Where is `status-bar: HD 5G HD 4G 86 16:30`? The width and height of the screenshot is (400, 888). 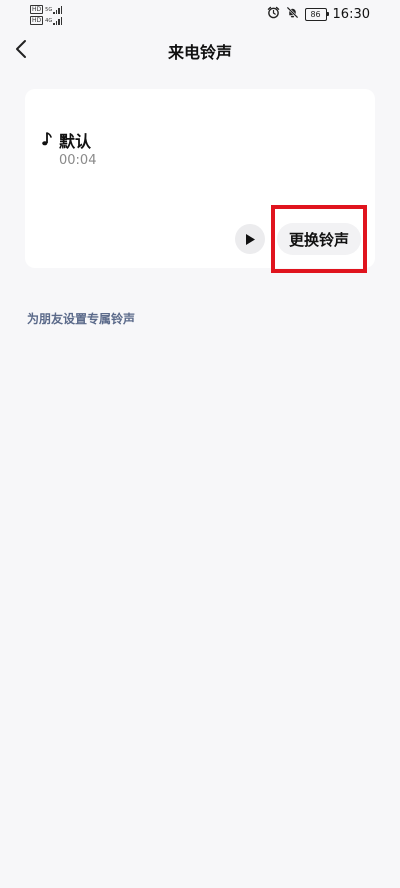
status-bar: HD 5G HD 4G 86 16:30 is located at coordinates (200, 15).